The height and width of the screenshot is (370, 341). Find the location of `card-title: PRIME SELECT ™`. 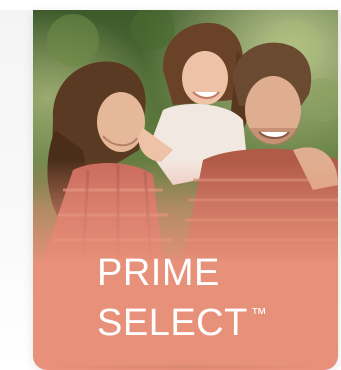

card-title: PRIME SELECT ™ is located at coordinates (182, 298).